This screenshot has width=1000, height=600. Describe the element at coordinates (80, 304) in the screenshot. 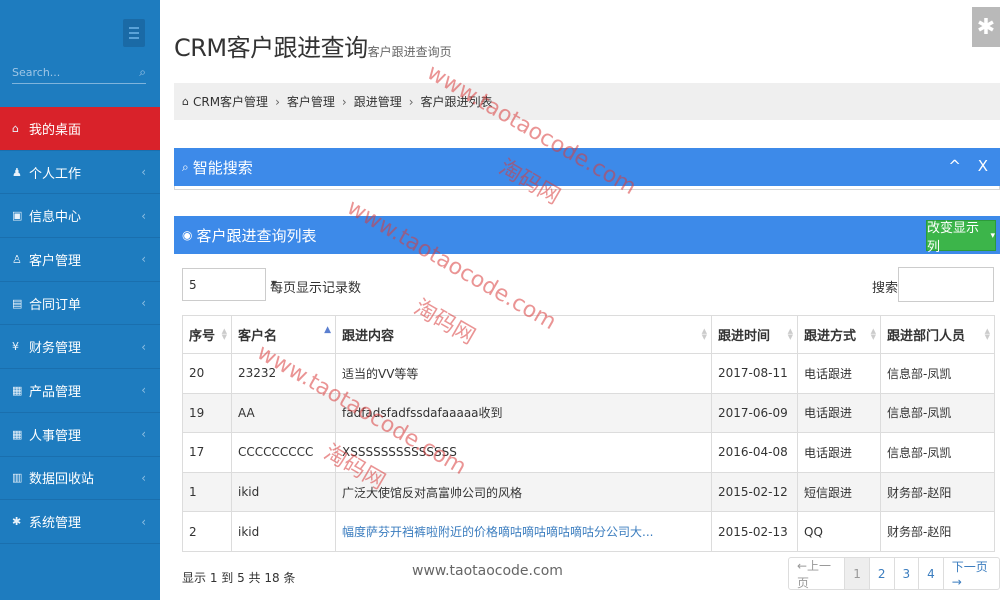

I see `sidebar-item-4: ▤ 合同订单 ‹` at that location.